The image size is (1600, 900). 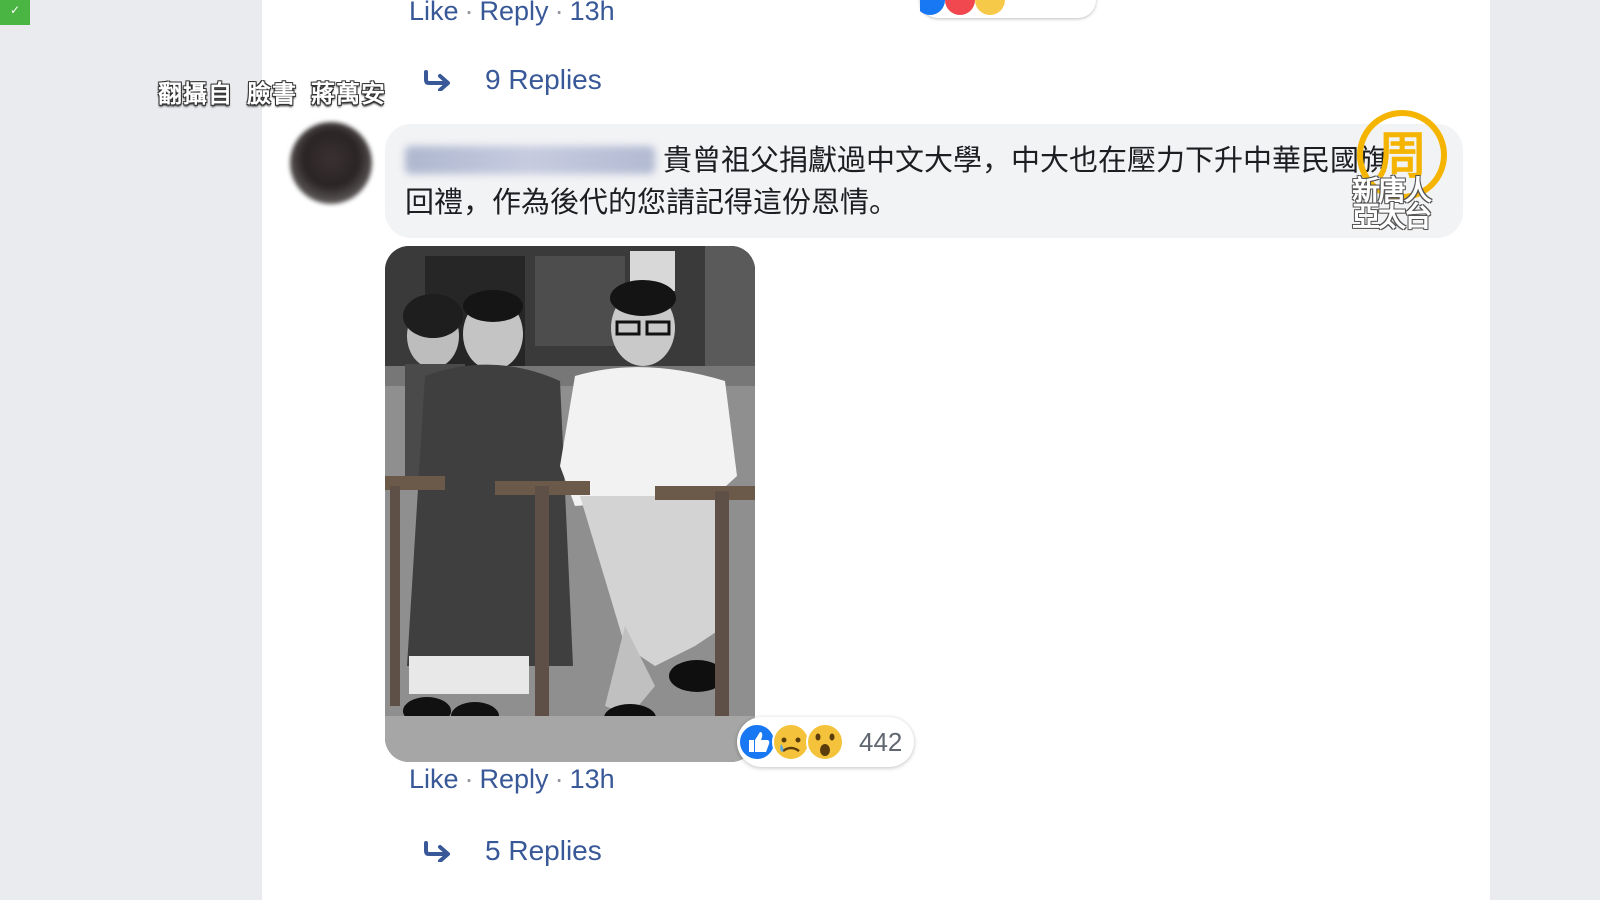 I want to click on credit-part: 臉書, so click(x=272, y=94).